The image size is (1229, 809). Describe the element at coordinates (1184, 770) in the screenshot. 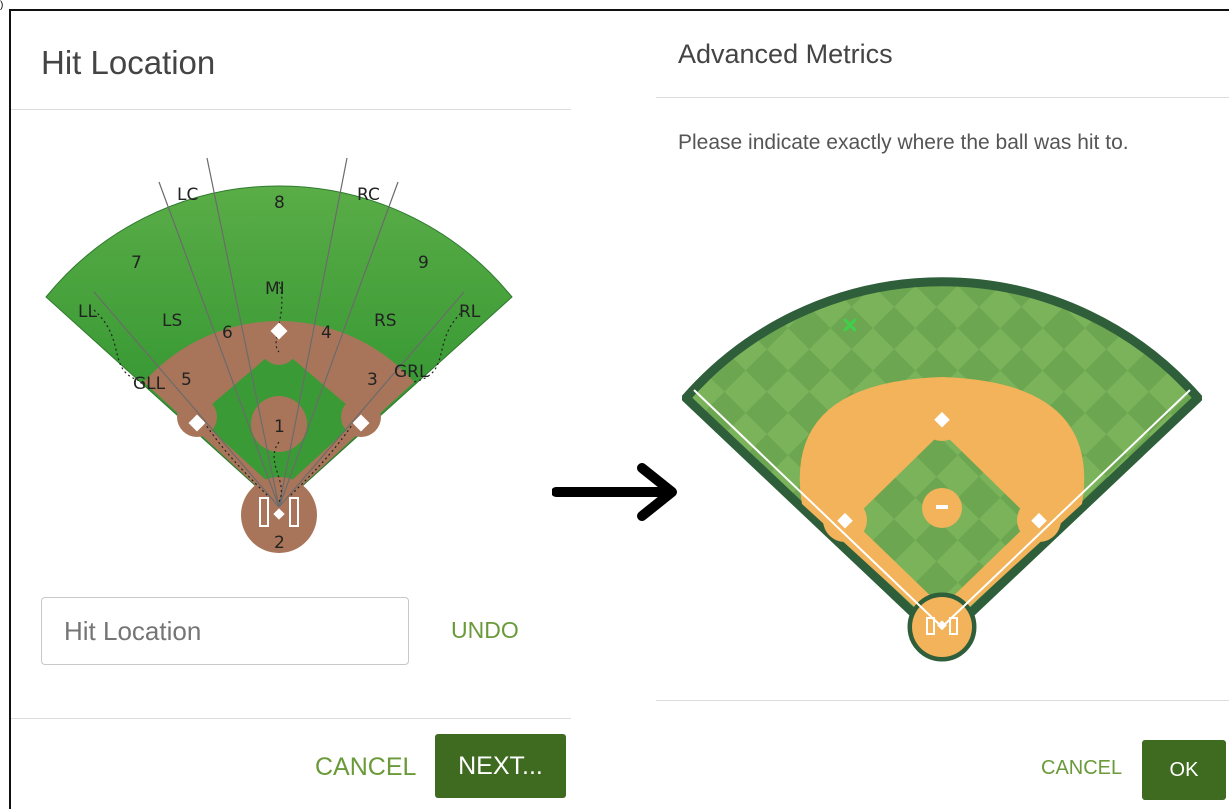

I see `ok-button: OK` at that location.